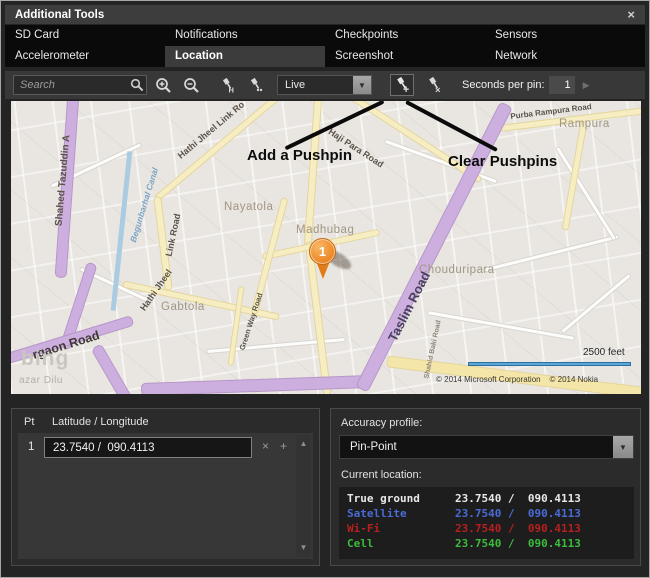  Describe the element at coordinates (503, 161) in the screenshot. I see `annotation-clear-pushpins: Clear Pushpins` at that location.